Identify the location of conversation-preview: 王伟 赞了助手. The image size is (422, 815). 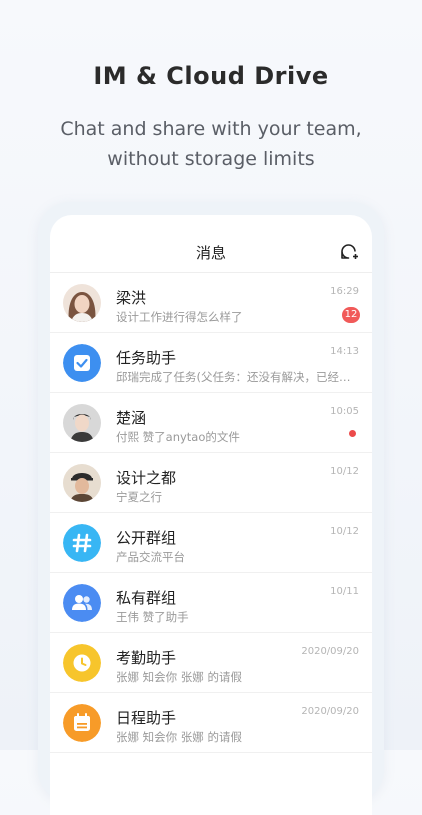
(152, 617).